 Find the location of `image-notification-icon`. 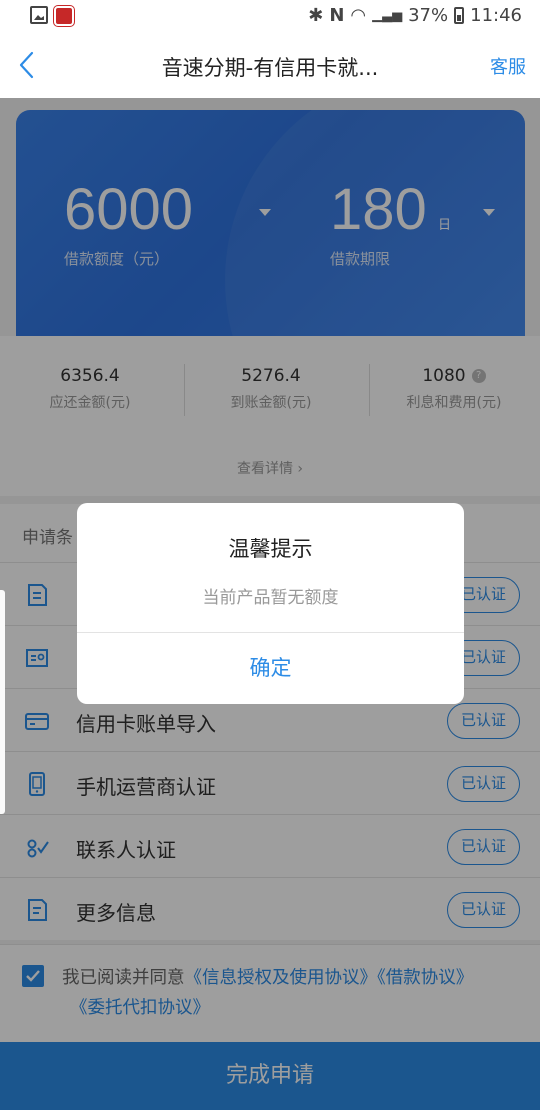

image-notification-icon is located at coordinates (39, 15).